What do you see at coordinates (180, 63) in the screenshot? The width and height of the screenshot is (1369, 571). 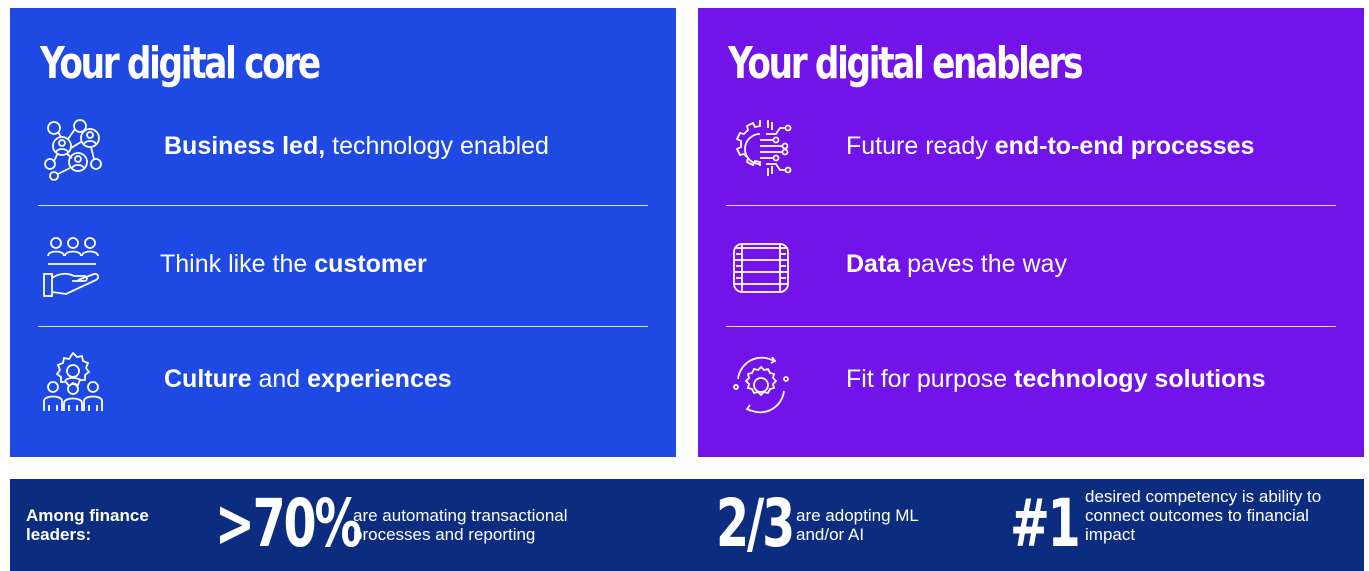 I see `digital-core-title: Your digital core` at bounding box center [180, 63].